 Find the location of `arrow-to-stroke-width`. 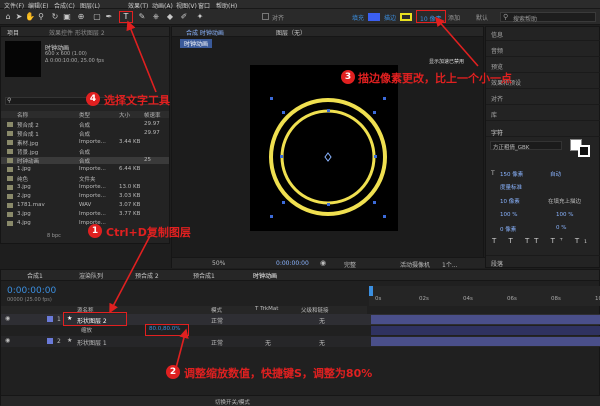

arrow-to-stroke-width is located at coordinates (456, 41).